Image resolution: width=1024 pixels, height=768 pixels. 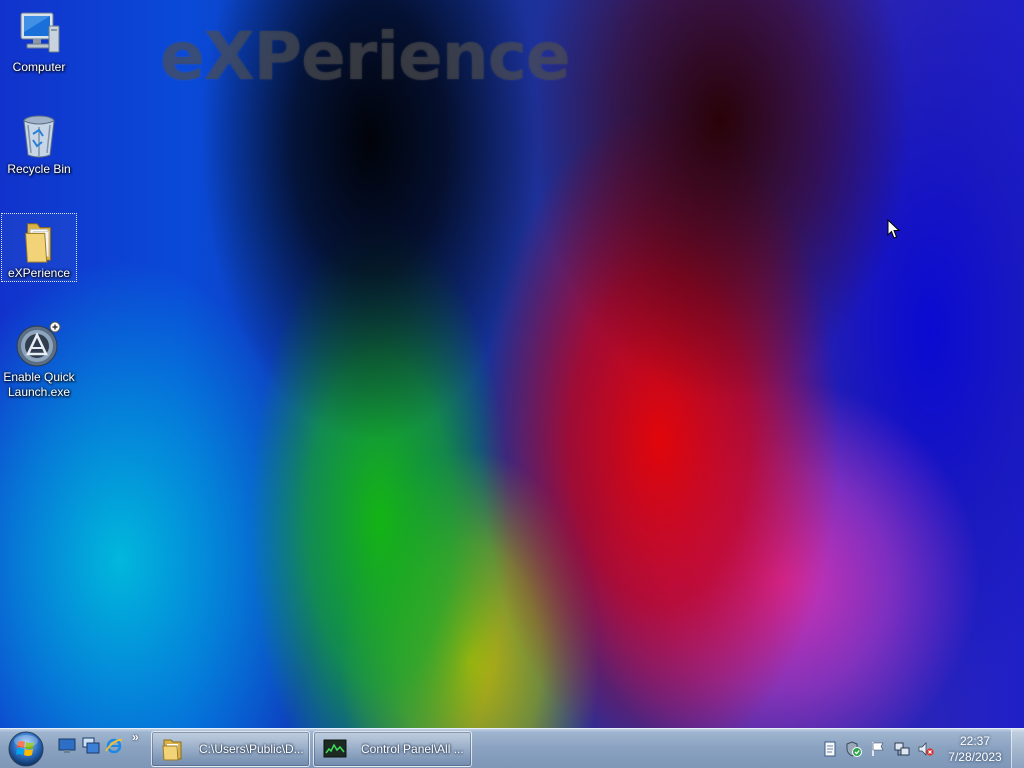 What do you see at coordinates (26, 749) in the screenshot?
I see `start-button` at bounding box center [26, 749].